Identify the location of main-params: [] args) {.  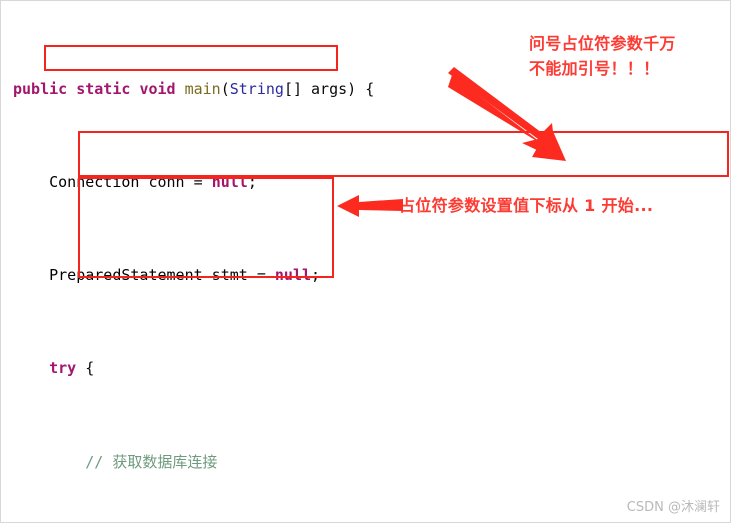
(329, 88).